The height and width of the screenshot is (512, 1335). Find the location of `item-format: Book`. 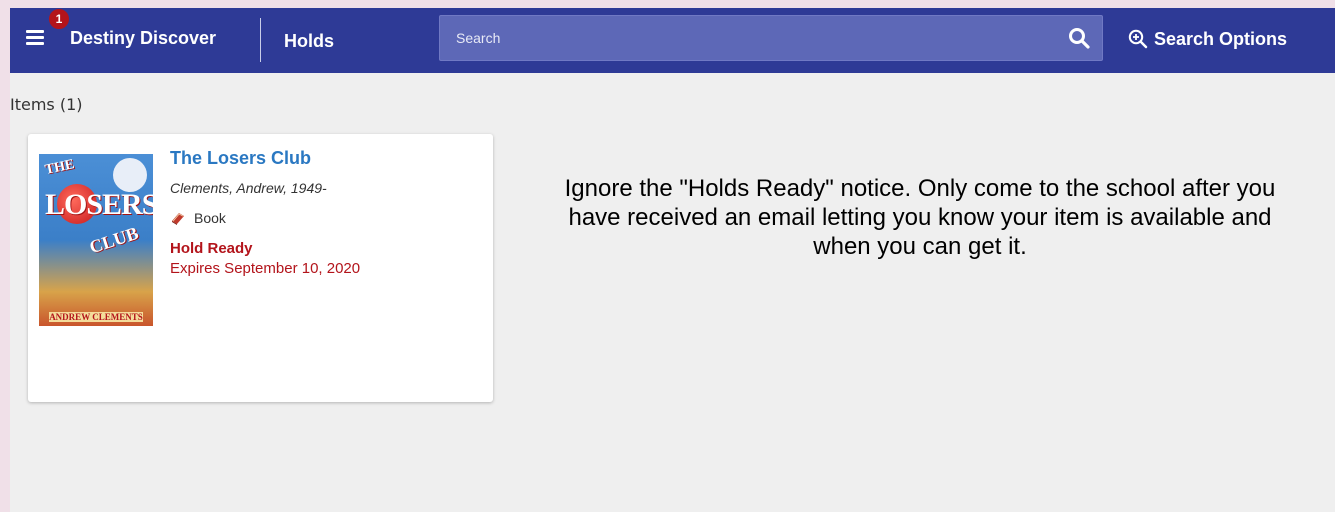

item-format: Book is located at coordinates (198, 218).